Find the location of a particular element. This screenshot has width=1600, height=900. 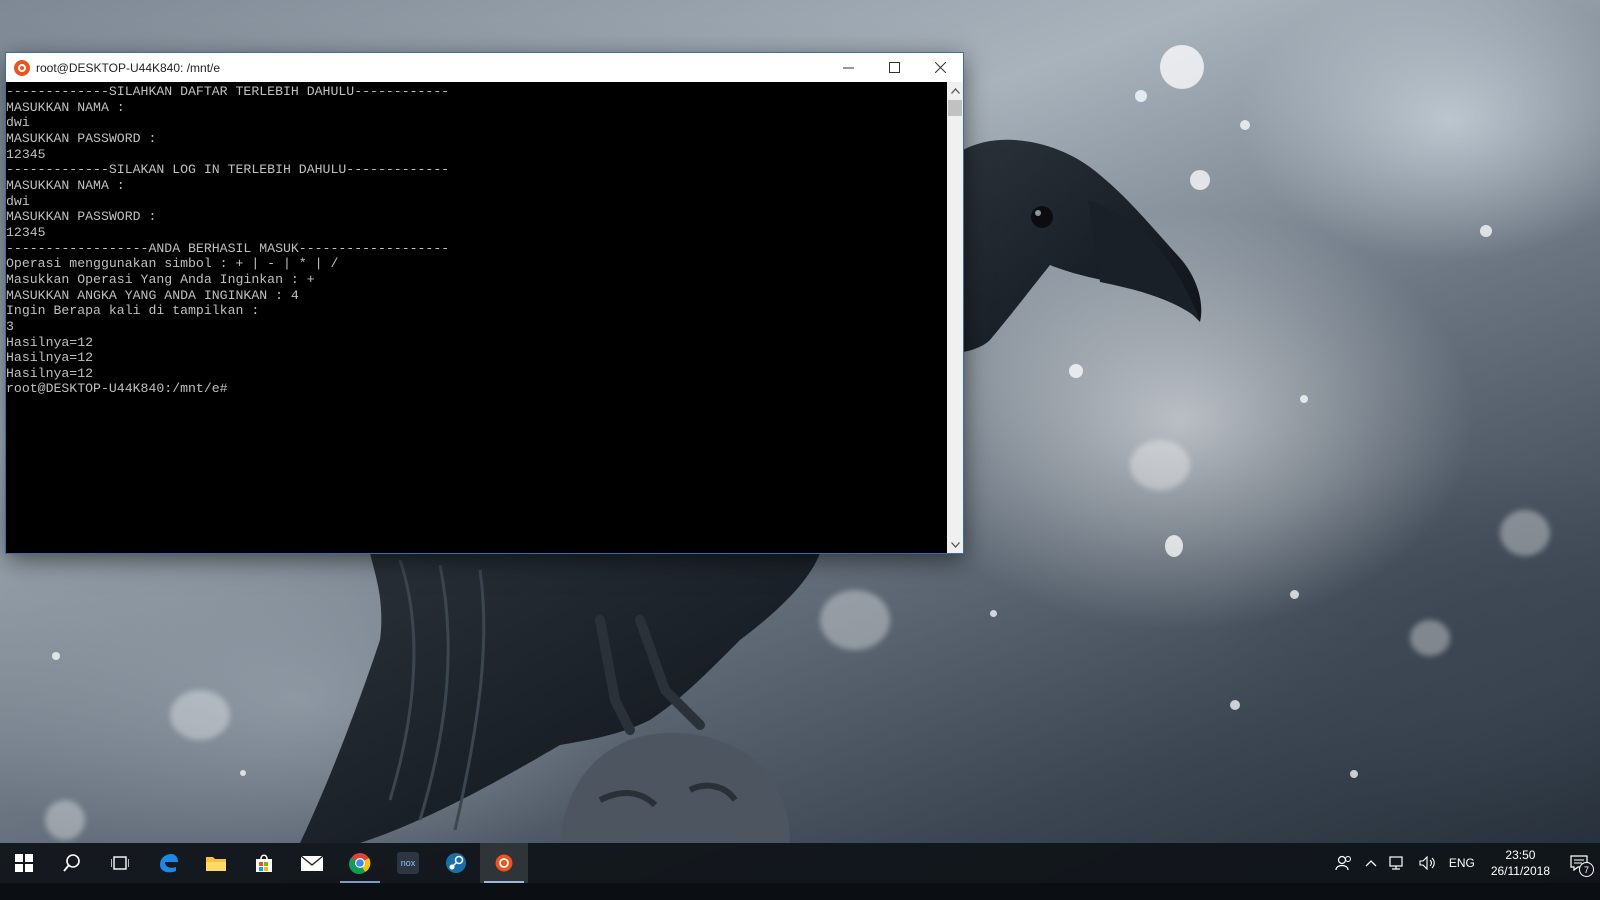

show-hidden-icons-button is located at coordinates (1371, 863).